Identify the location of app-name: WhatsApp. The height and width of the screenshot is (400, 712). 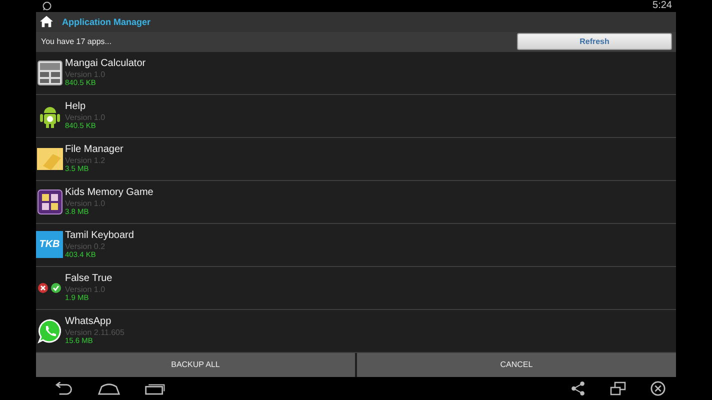
(88, 322).